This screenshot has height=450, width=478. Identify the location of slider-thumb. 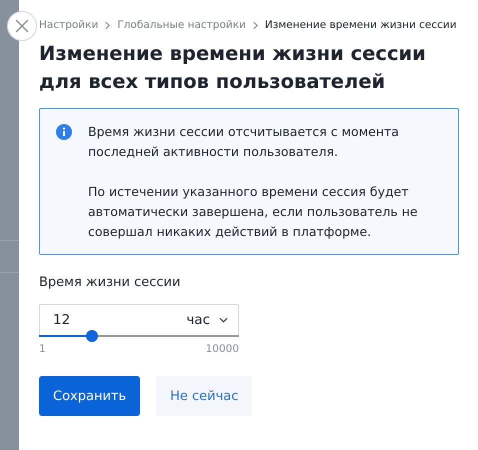
(92, 336).